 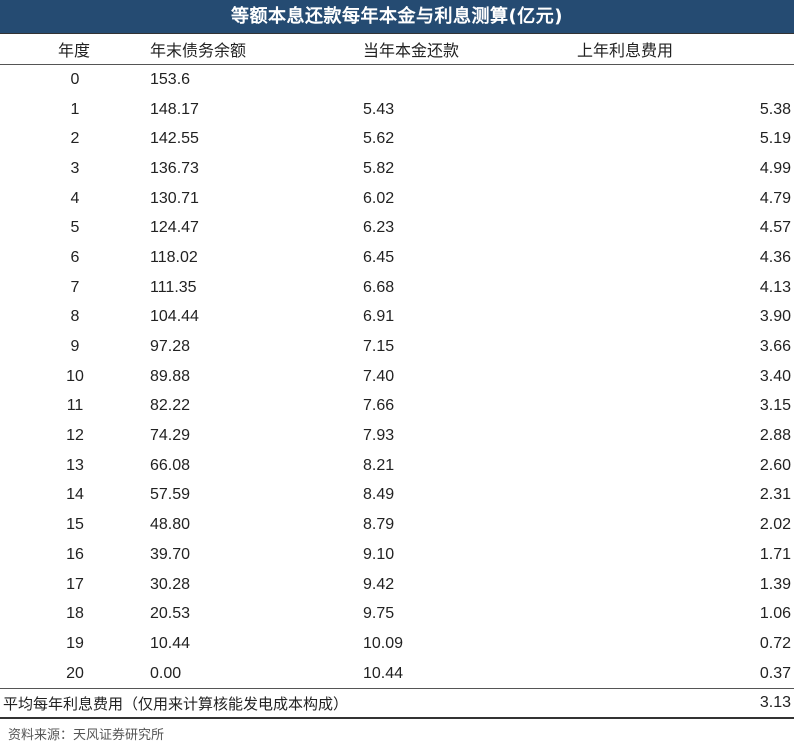 What do you see at coordinates (75, 584) in the screenshot?
I see `cell-year: 17` at bounding box center [75, 584].